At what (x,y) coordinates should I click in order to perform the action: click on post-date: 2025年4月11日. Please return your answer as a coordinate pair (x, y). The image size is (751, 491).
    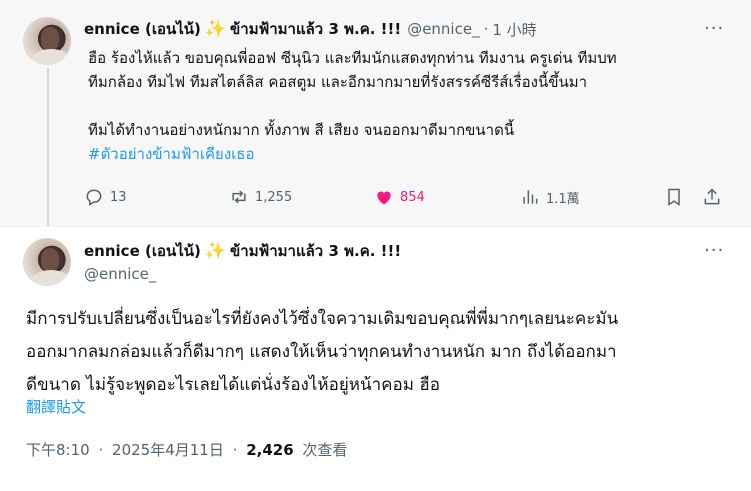
    Looking at the image, I should click on (168, 450).